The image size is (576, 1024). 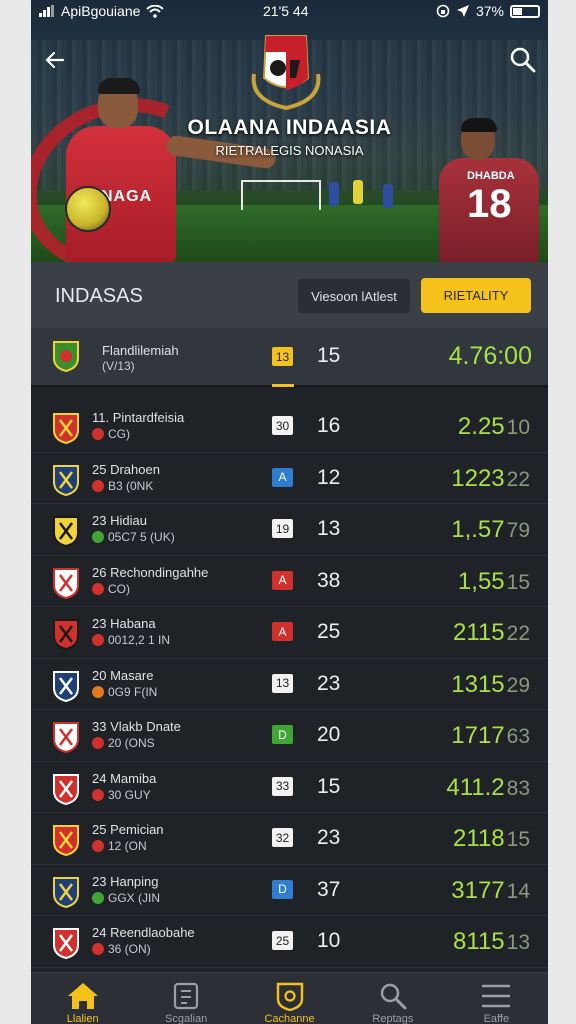 I want to click on team-name: 24 Mamiba, so click(x=124, y=778).